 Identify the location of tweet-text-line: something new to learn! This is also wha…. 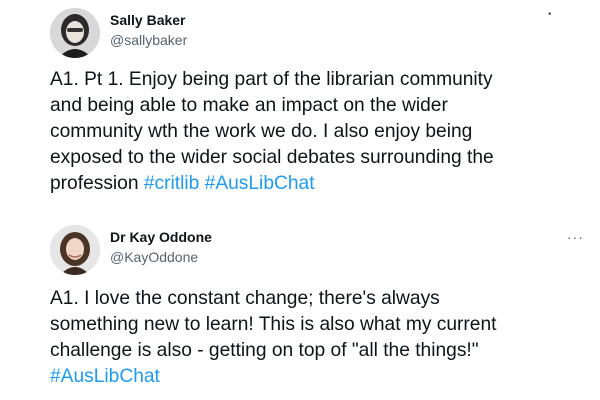
(273, 324).